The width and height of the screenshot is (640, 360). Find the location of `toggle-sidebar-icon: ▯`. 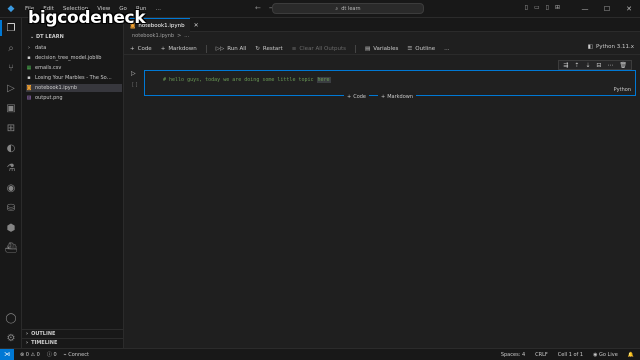

toggle-sidebar-icon: ▯ is located at coordinates (526, 7).